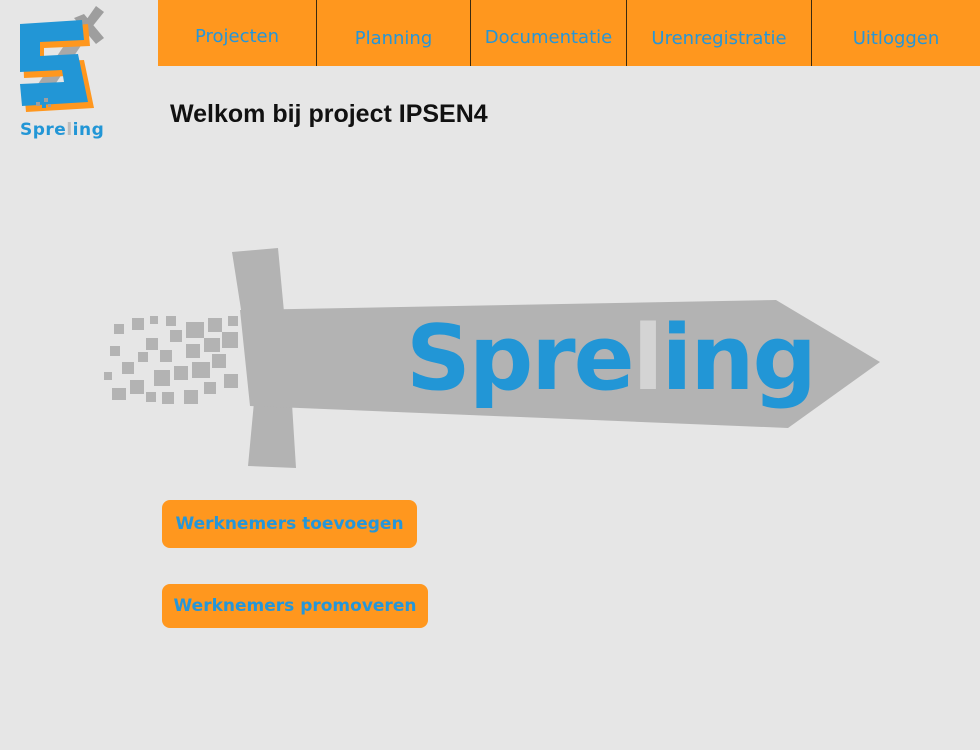 This screenshot has height=750, width=980. Describe the element at coordinates (738, 358) in the screenshot. I see `banner-text-post: ing` at that location.